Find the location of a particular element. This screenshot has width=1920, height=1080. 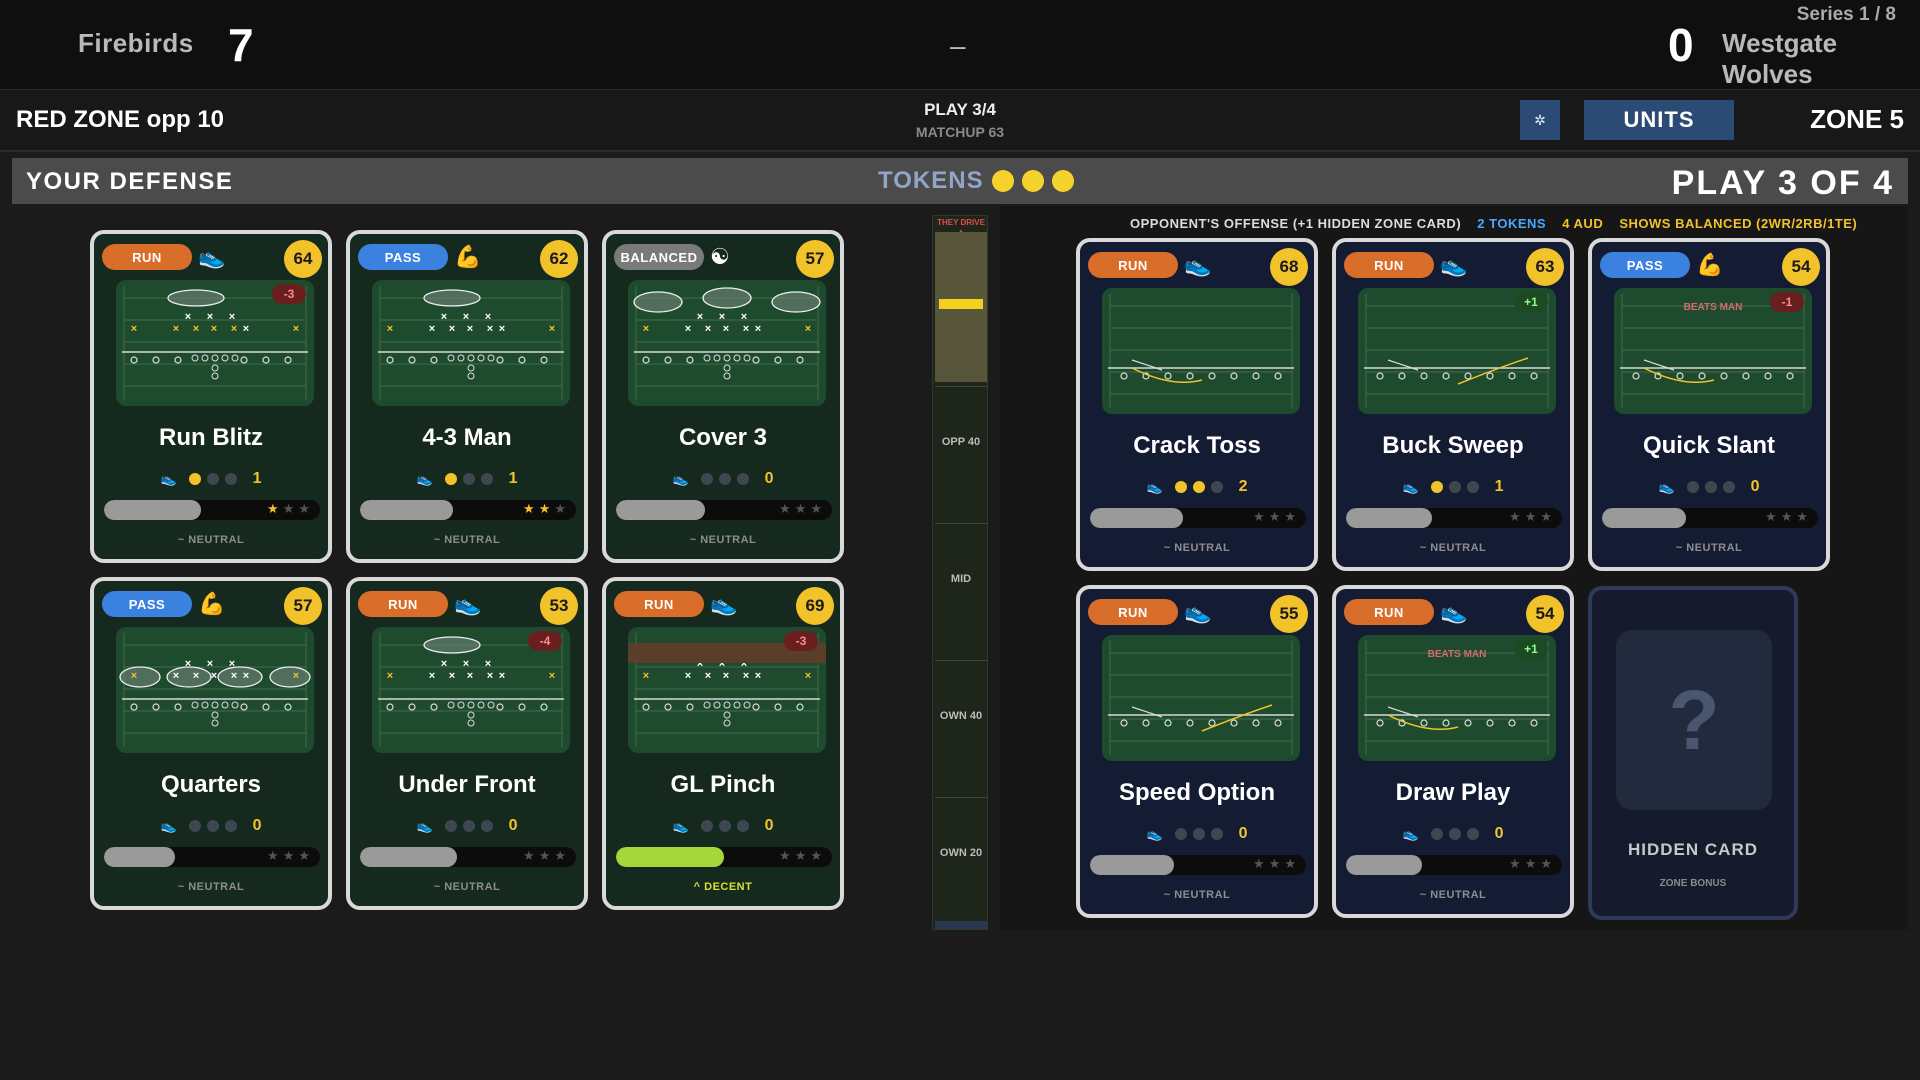

defense-card: PASS 💪 62 × × × × × × × × × × 4-3 Man 👟 1 ★★★ ~ NEUTRAL is located at coordinates (467, 396).